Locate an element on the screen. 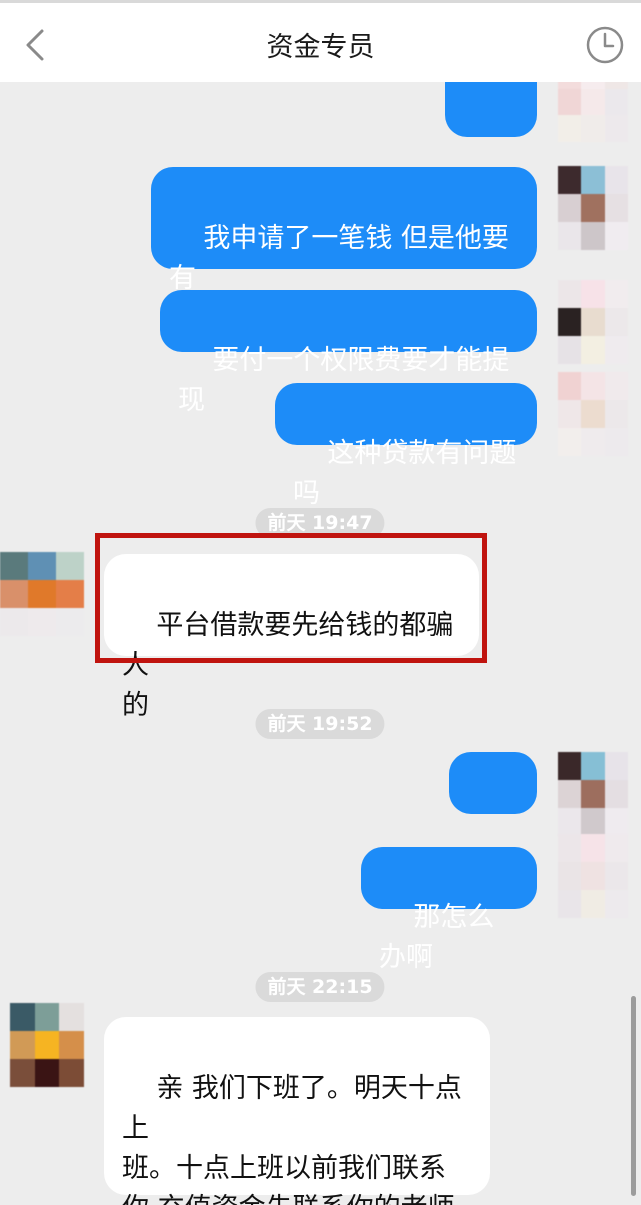 This screenshot has height=1205, width=641. my-message-bubble: 要付一个权限费要才能提现 is located at coordinates (348, 353).